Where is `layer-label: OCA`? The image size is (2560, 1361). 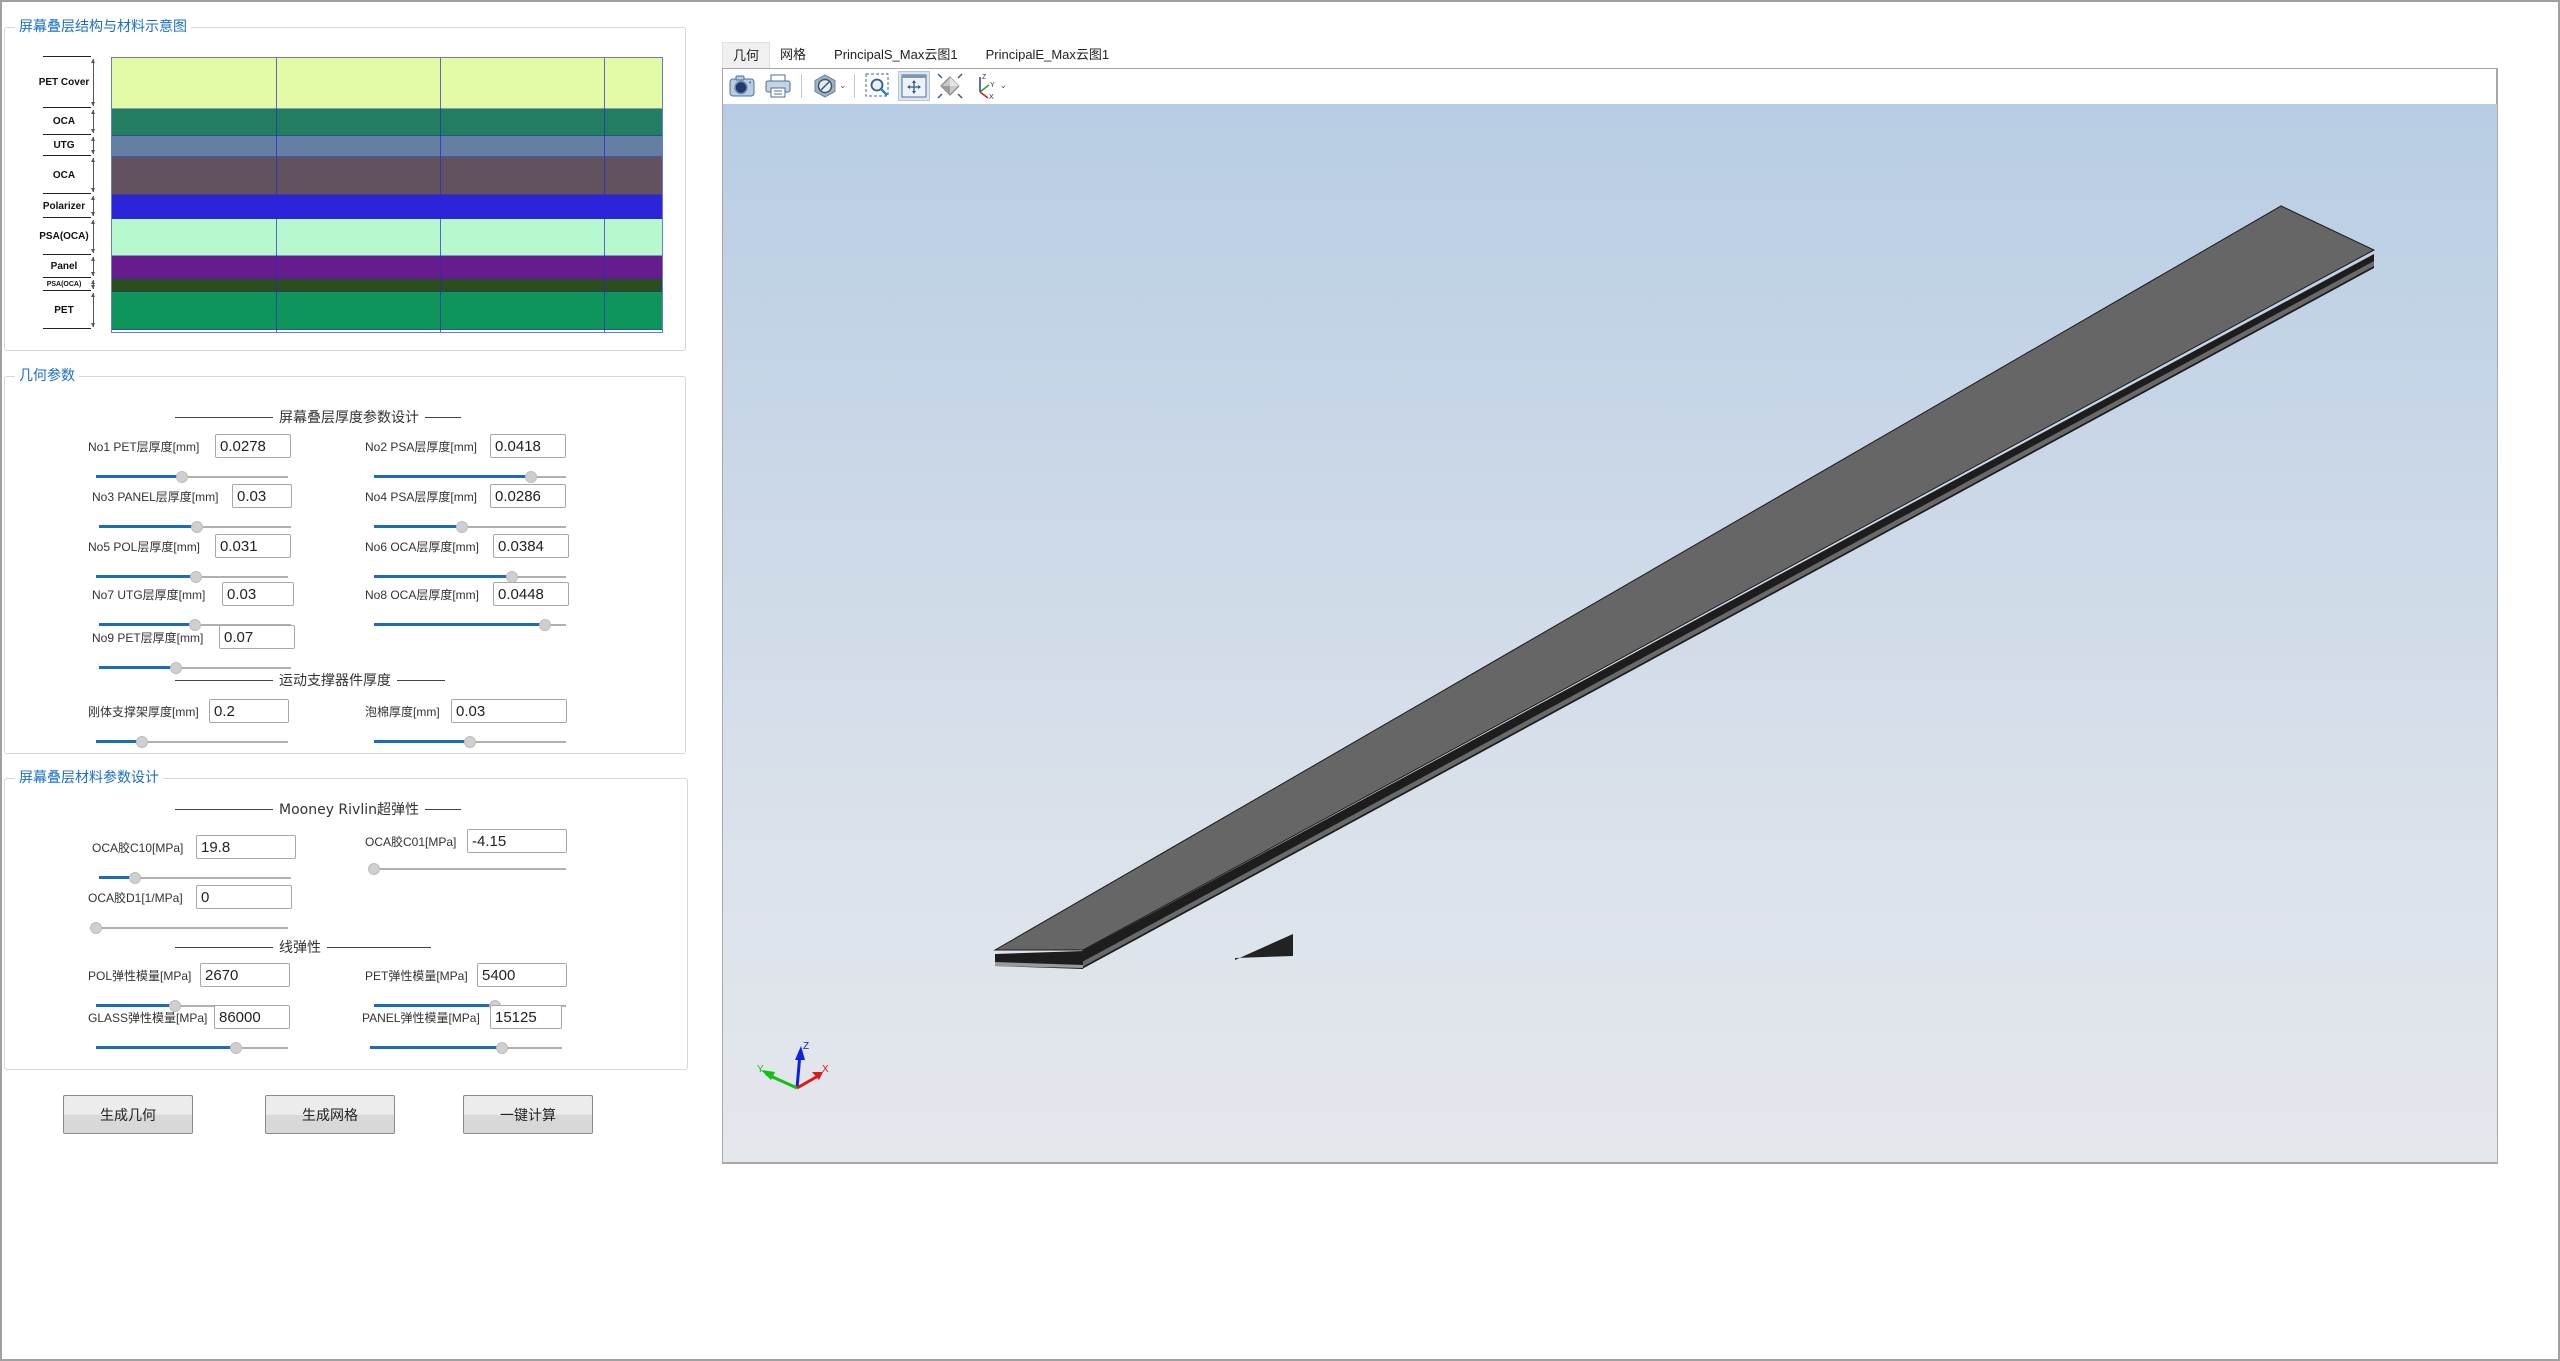 layer-label: OCA is located at coordinates (72, 121).